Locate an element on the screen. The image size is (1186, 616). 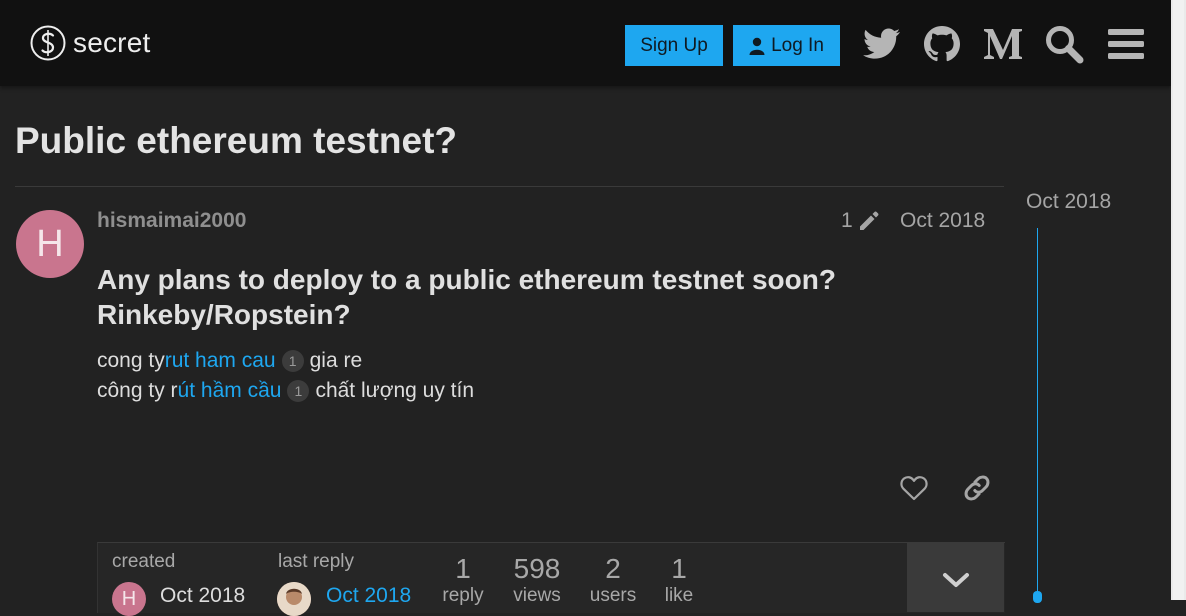
users-stat: 2 users is located at coordinates (613, 580).